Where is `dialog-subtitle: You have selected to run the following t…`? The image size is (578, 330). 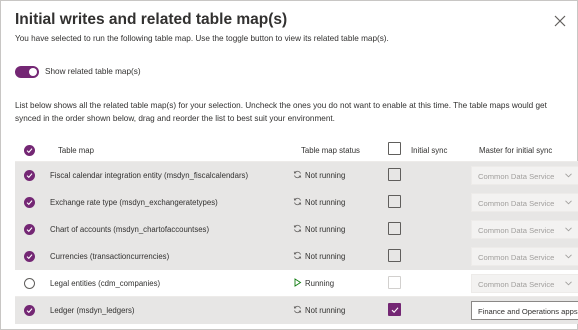
dialog-subtitle: You have selected to run the following t… is located at coordinates (202, 38).